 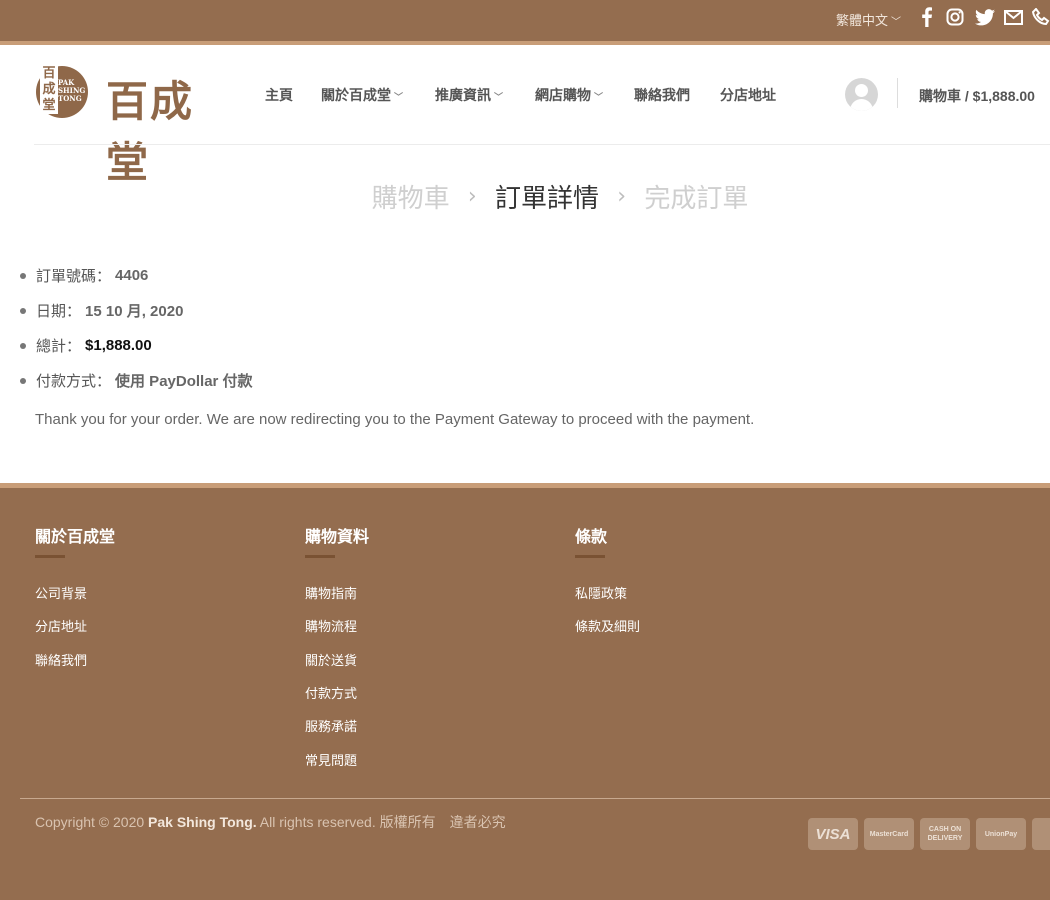 I want to click on footer-link-branches: 分店地址, so click(x=61, y=625).